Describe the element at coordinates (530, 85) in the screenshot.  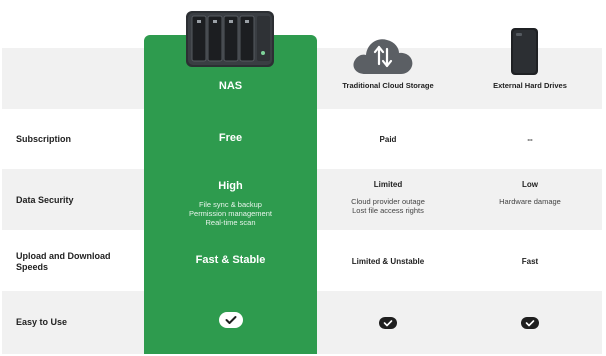
I see `hdd-column-title: External Hard Drives` at that location.